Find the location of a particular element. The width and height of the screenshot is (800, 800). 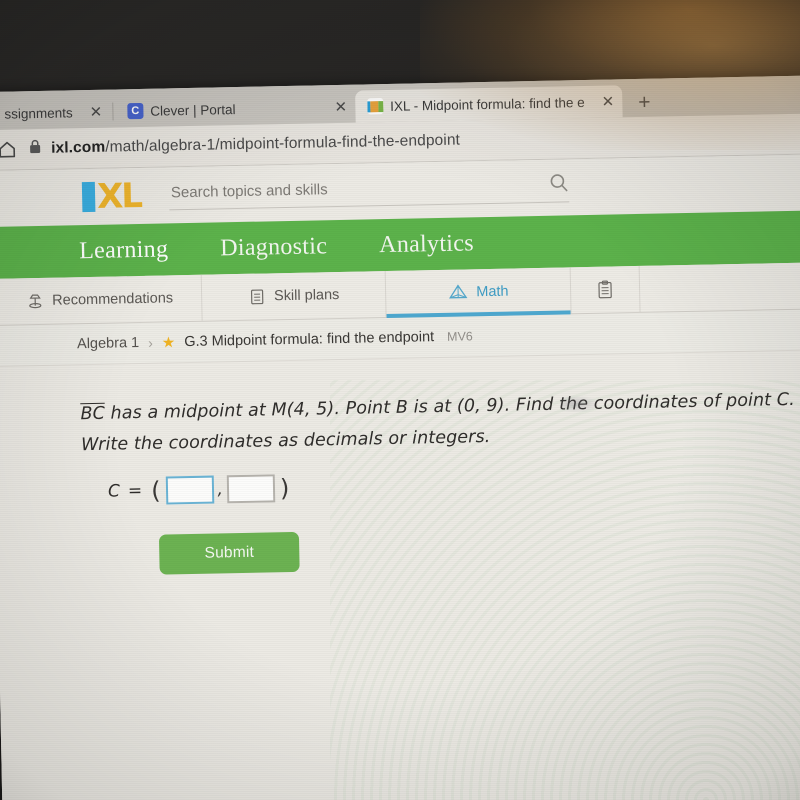

clipboard-icon is located at coordinates (605, 289).